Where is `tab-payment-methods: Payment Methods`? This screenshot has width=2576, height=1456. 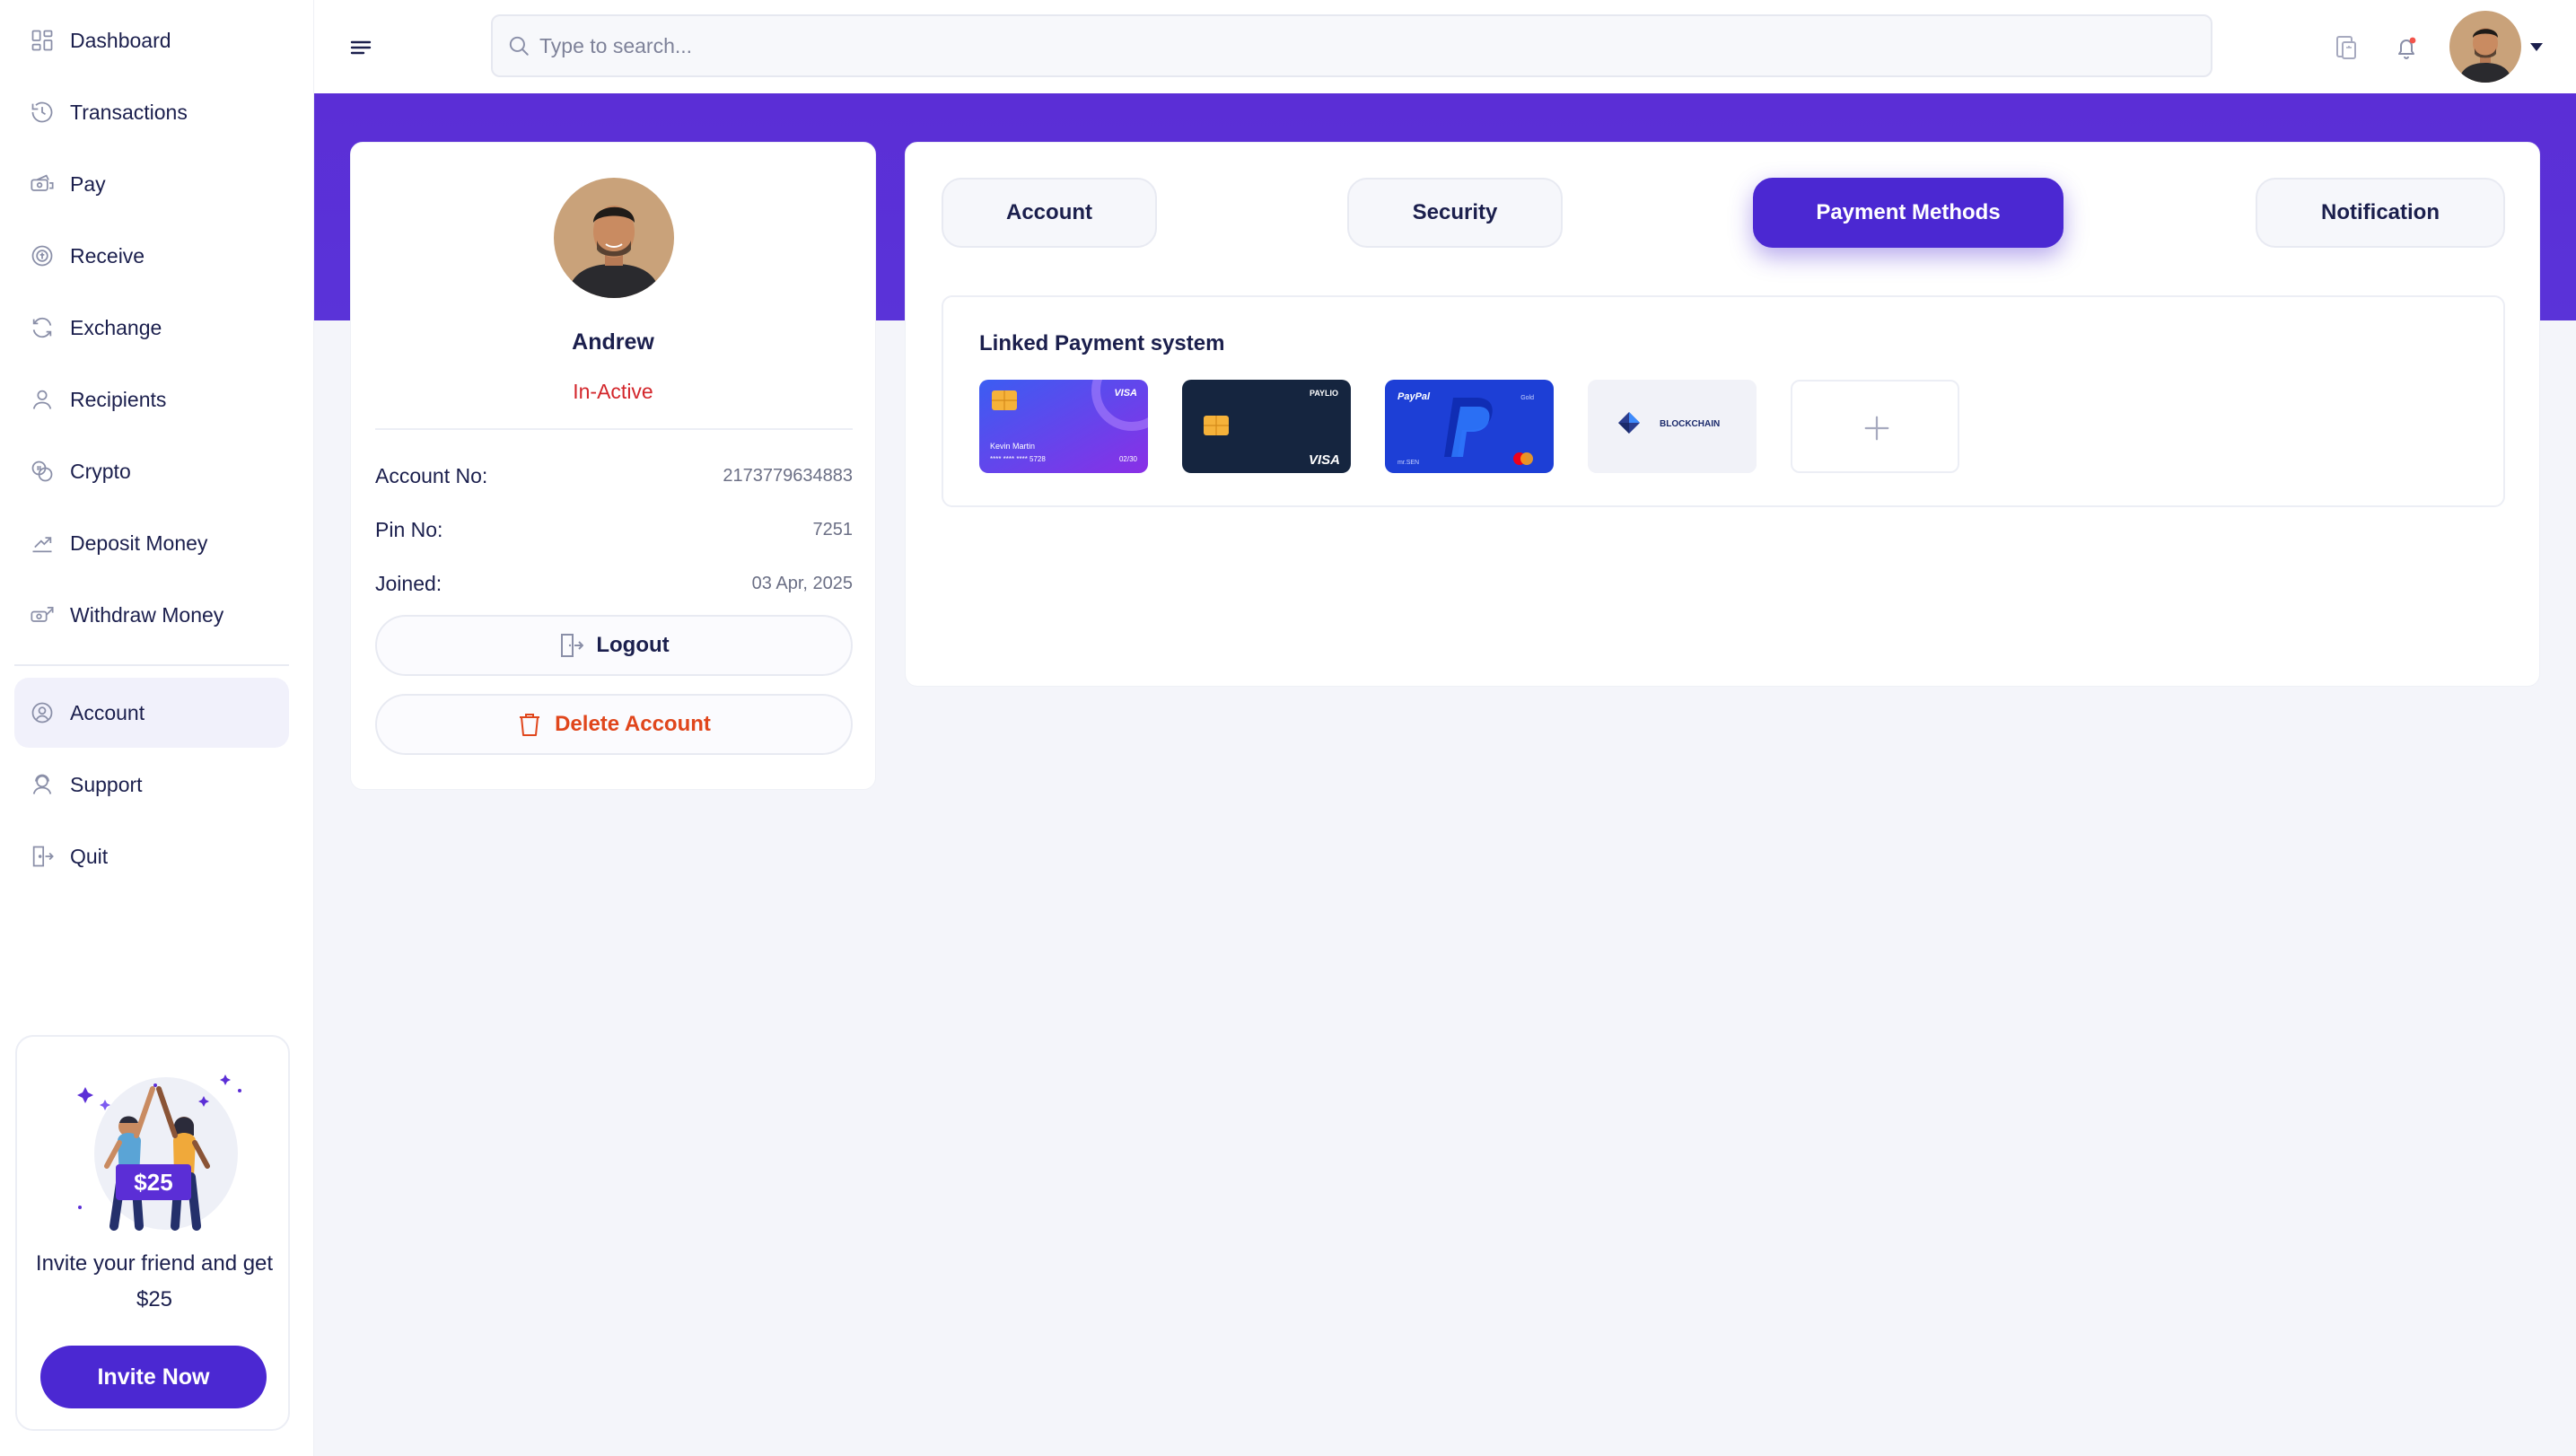 tab-payment-methods: Payment Methods is located at coordinates (1908, 213).